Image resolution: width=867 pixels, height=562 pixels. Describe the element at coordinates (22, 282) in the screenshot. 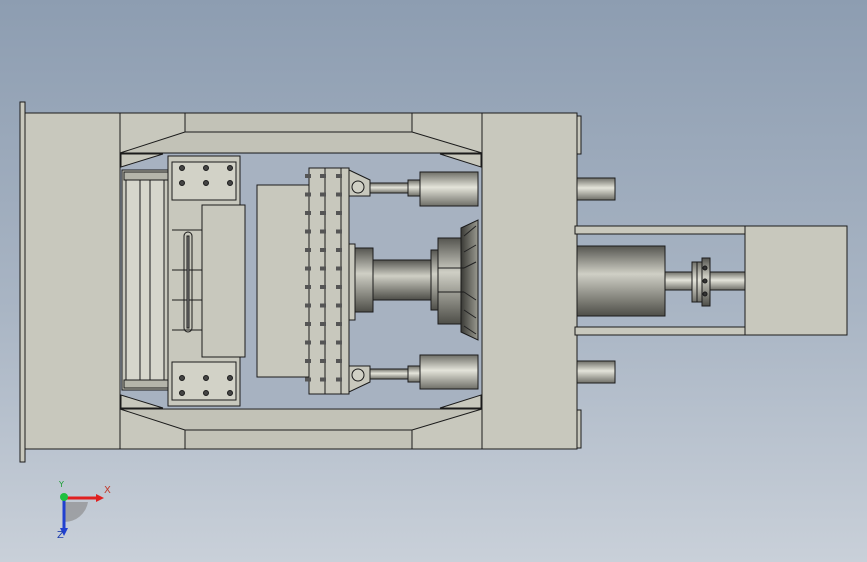

I see `left-end-plate` at that location.